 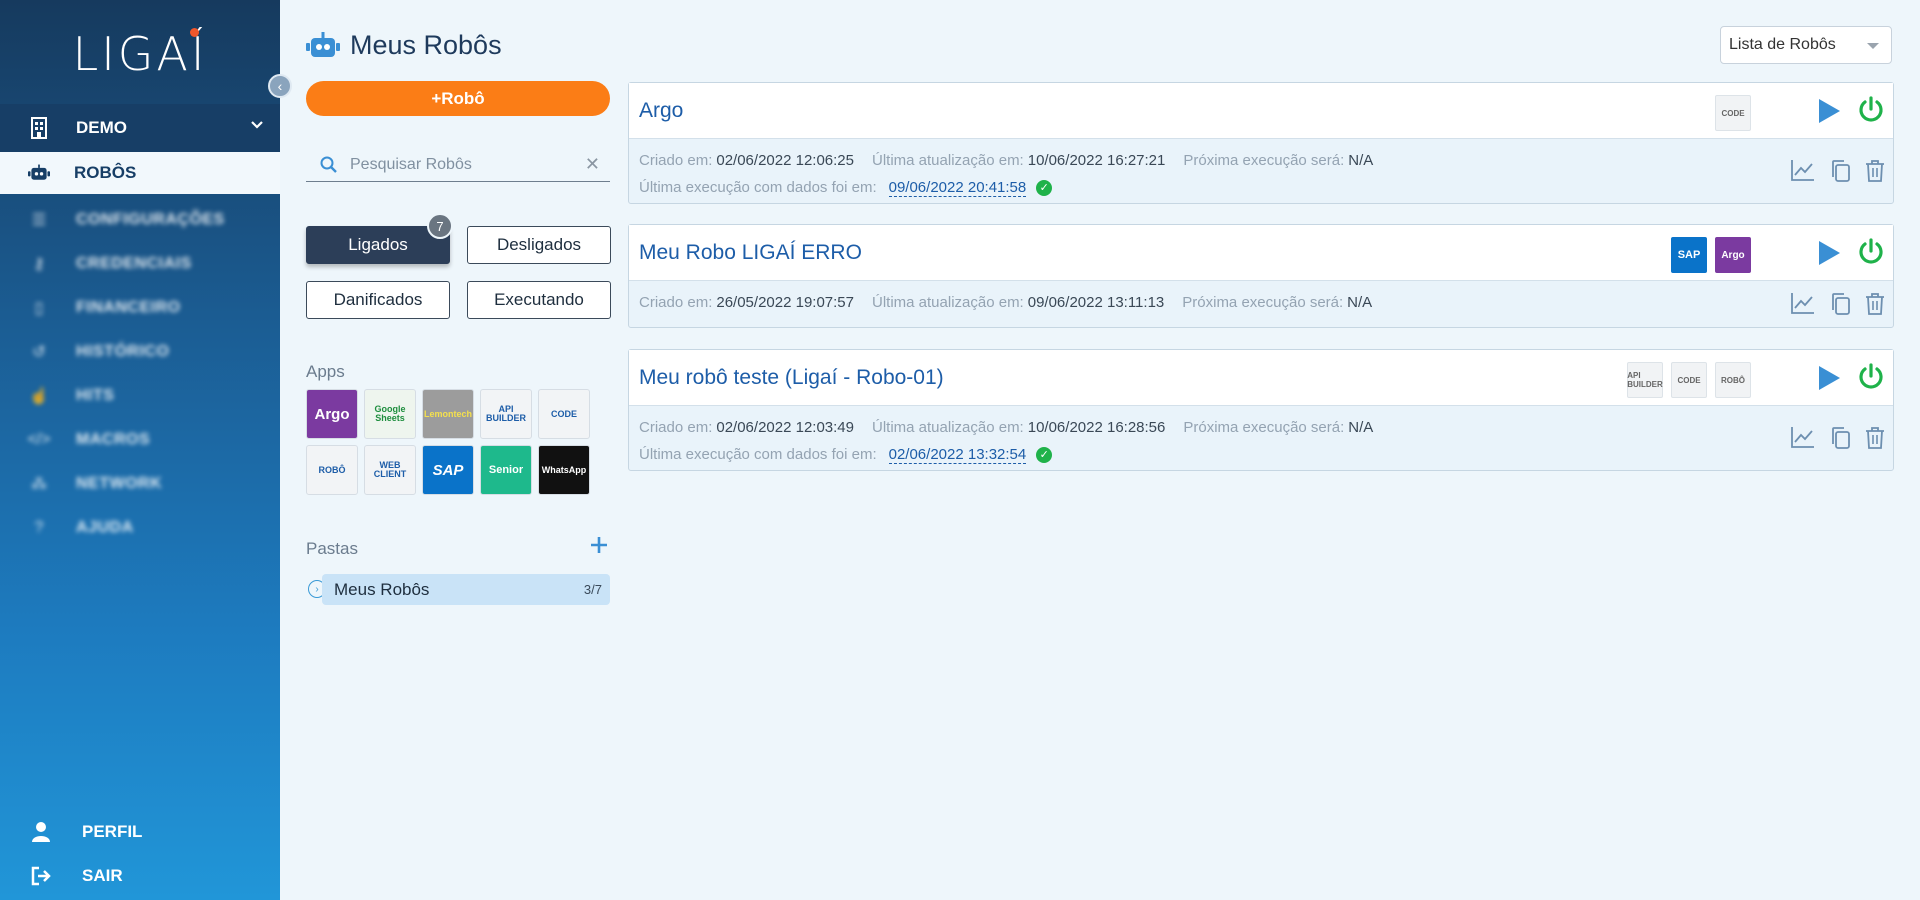 I want to click on help-icon: ?, so click(x=39, y=527).